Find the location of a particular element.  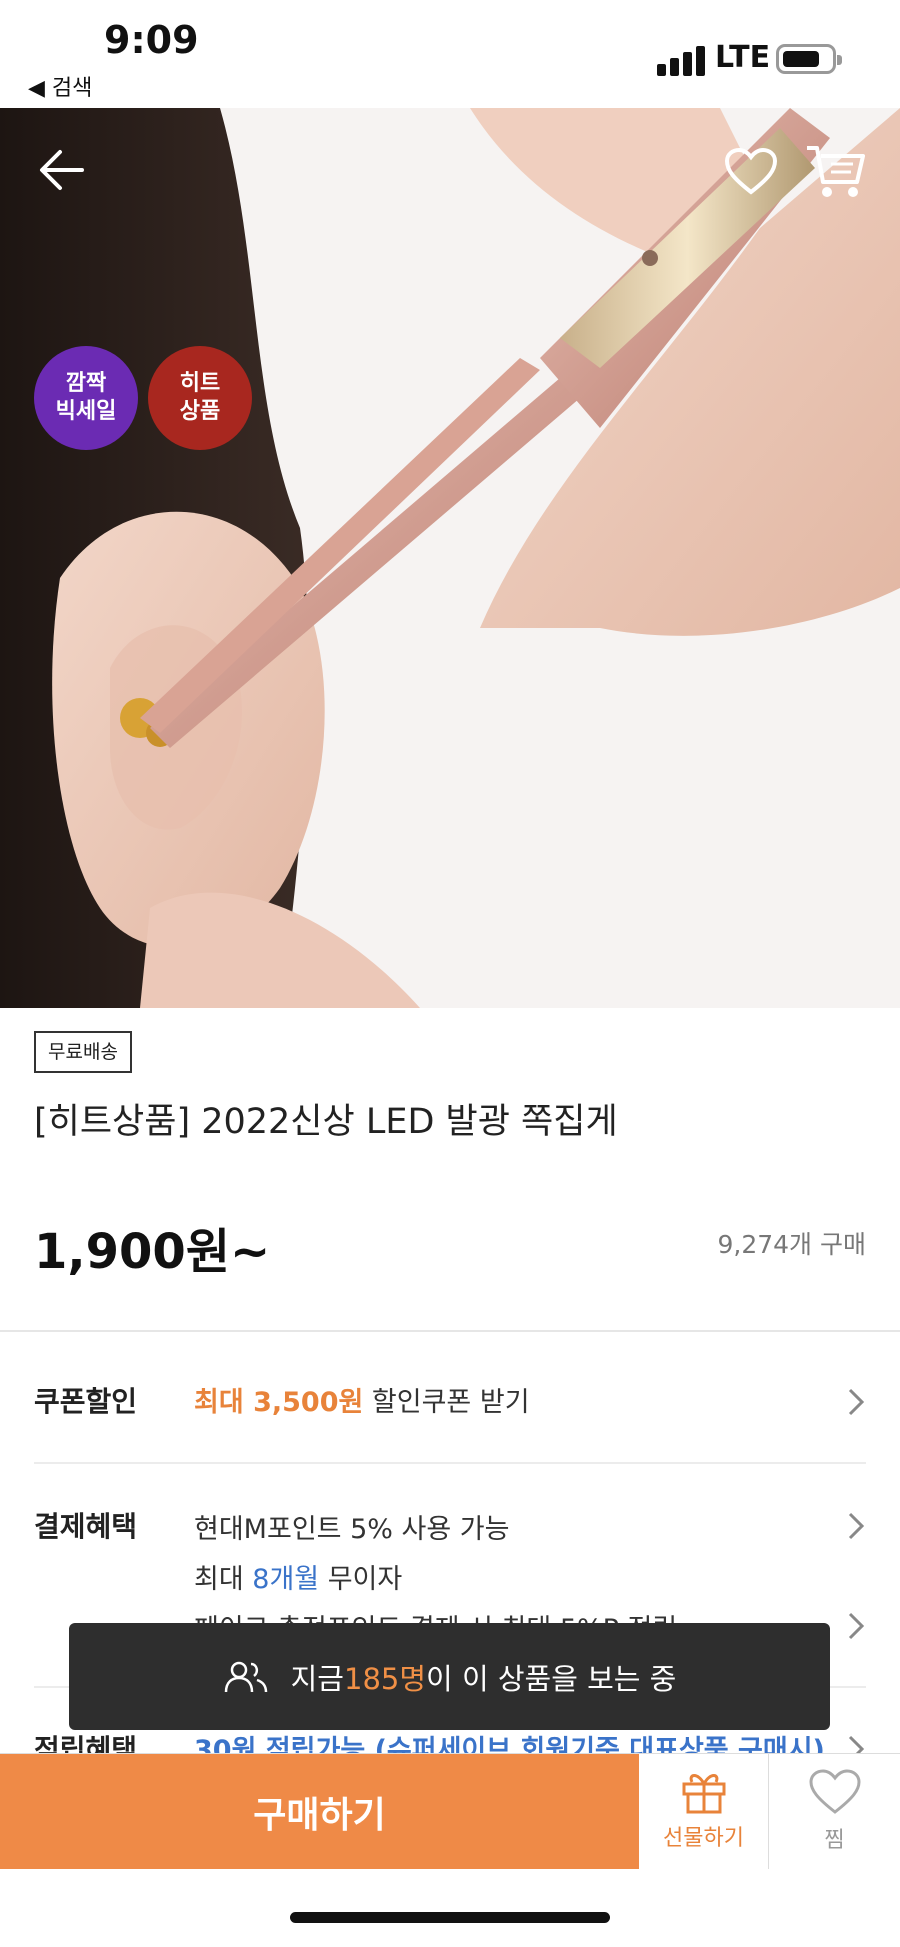

wishlist-button-label: 찜 is located at coordinates (834, 1840).